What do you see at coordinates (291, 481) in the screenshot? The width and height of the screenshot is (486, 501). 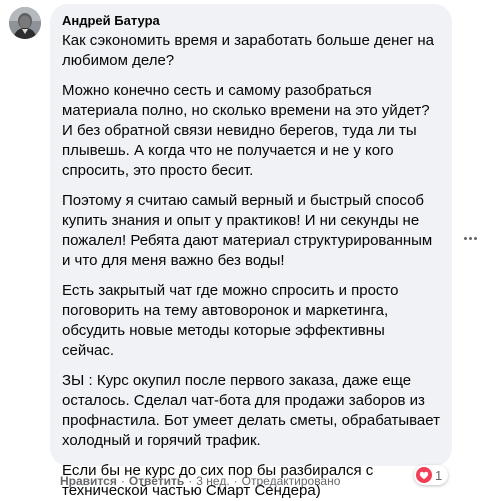 I see `edited-label: Отредактировано` at bounding box center [291, 481].